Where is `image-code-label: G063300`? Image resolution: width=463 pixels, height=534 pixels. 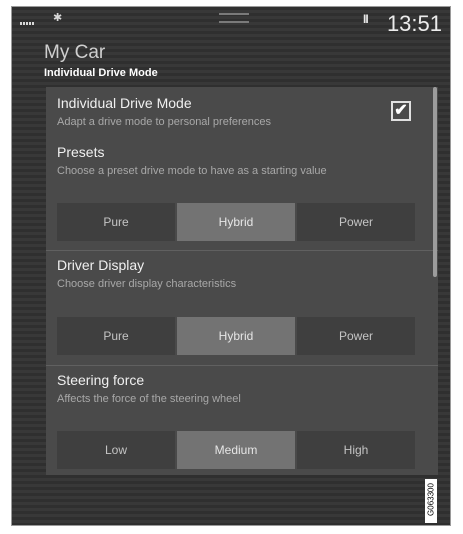
image-code-label: G063300 is located at coordinates (431, 501).